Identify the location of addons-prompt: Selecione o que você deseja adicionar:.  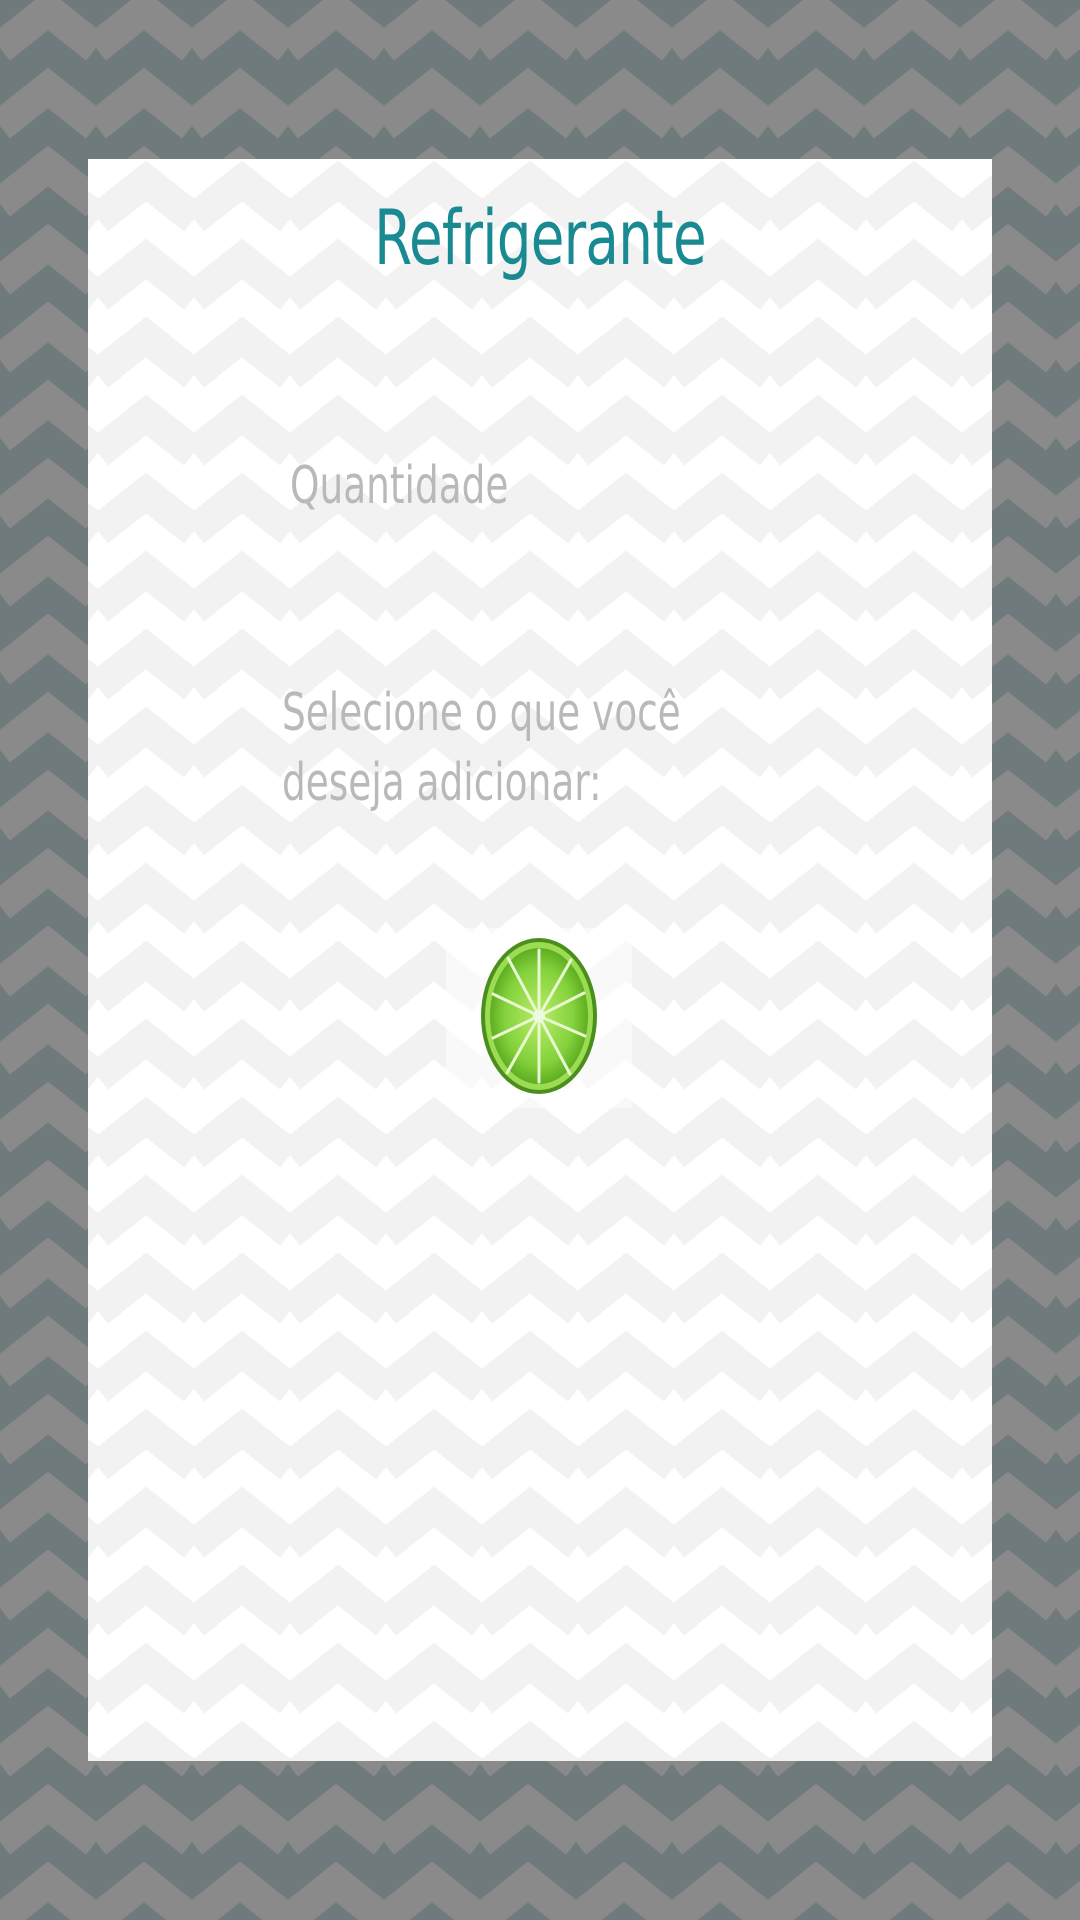
(481, 748).